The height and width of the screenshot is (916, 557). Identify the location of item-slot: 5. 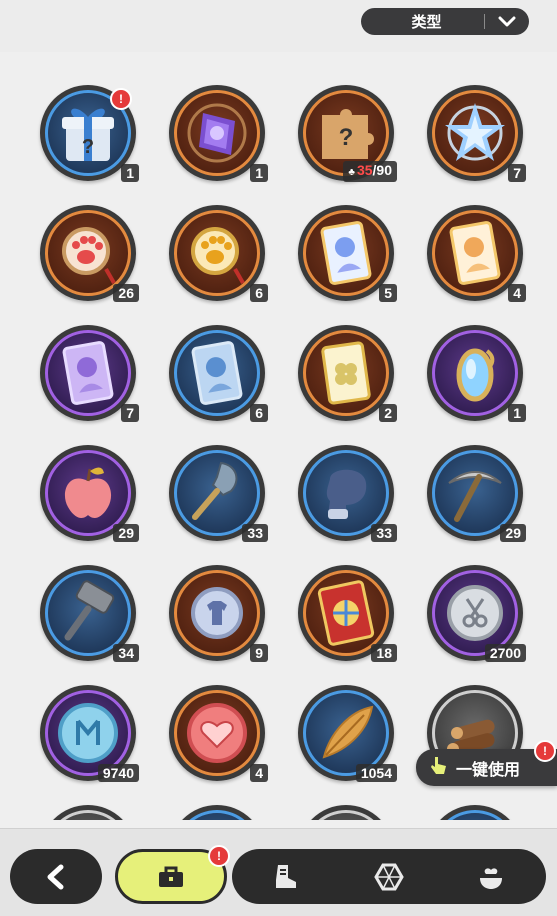
(347, 253).